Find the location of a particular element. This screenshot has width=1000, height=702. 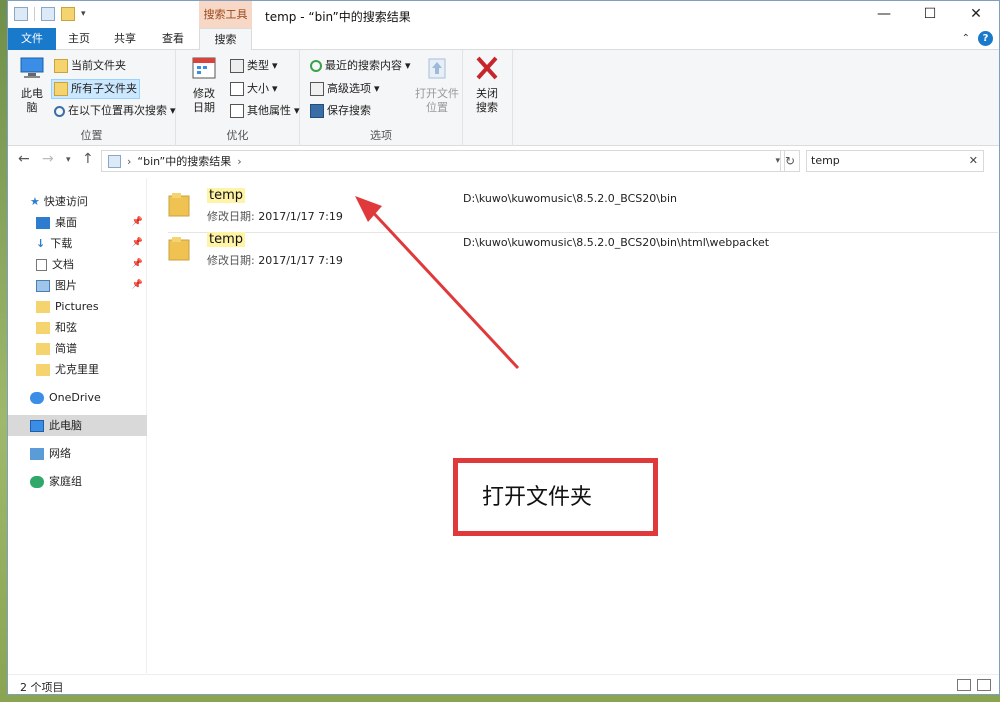

address-bar: › “bin”中的搜索结果 › ▾ is located at coordinates (443, 161).